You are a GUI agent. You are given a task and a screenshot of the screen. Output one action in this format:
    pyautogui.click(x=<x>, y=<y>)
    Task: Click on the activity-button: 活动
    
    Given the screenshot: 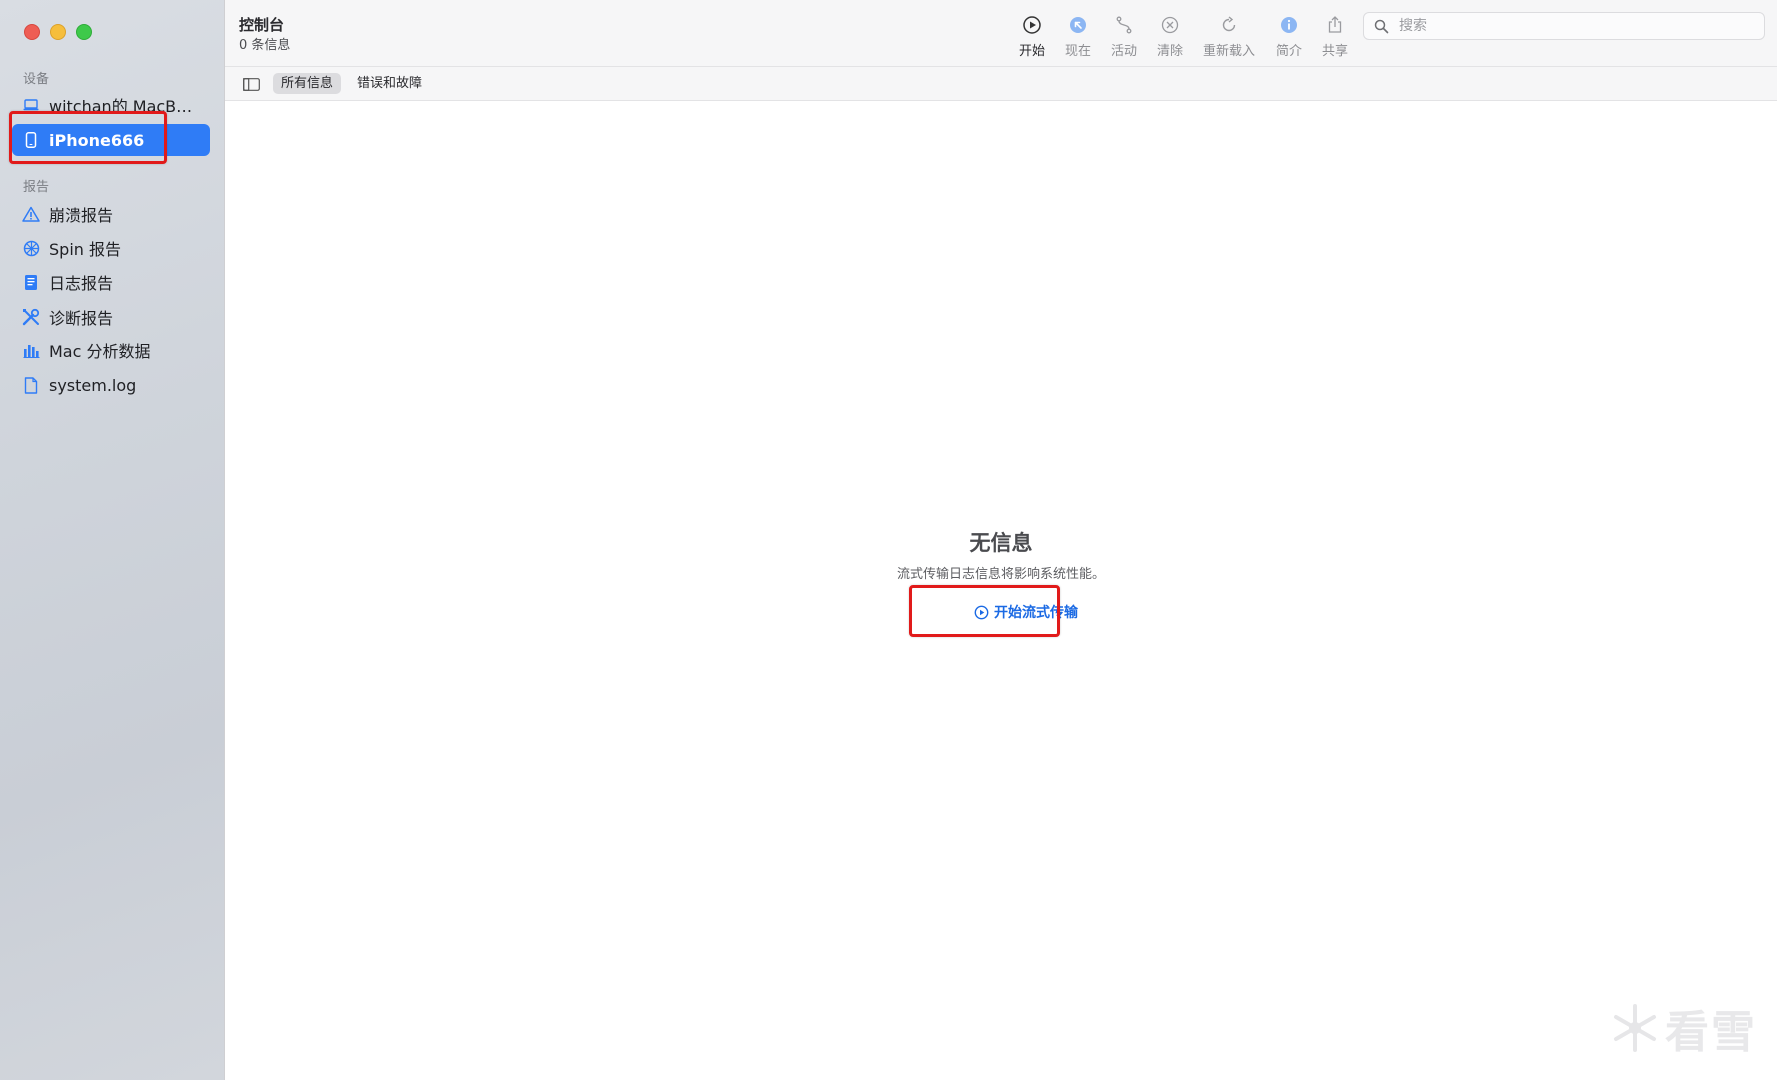 What is the action you would take?
    pyautogui.click(x=1124, y=36)
    